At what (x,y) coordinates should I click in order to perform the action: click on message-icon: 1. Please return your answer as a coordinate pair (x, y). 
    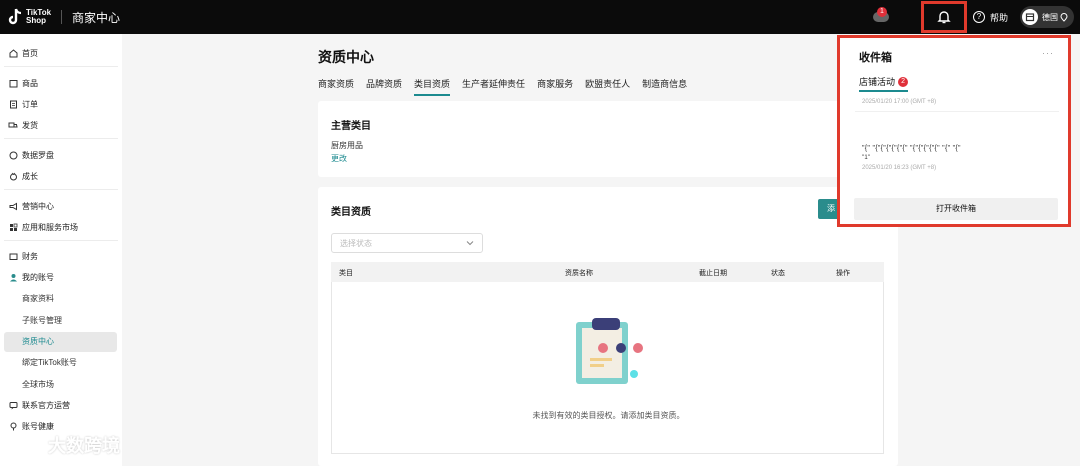
    Looking at the image, I should click on (882, 15).